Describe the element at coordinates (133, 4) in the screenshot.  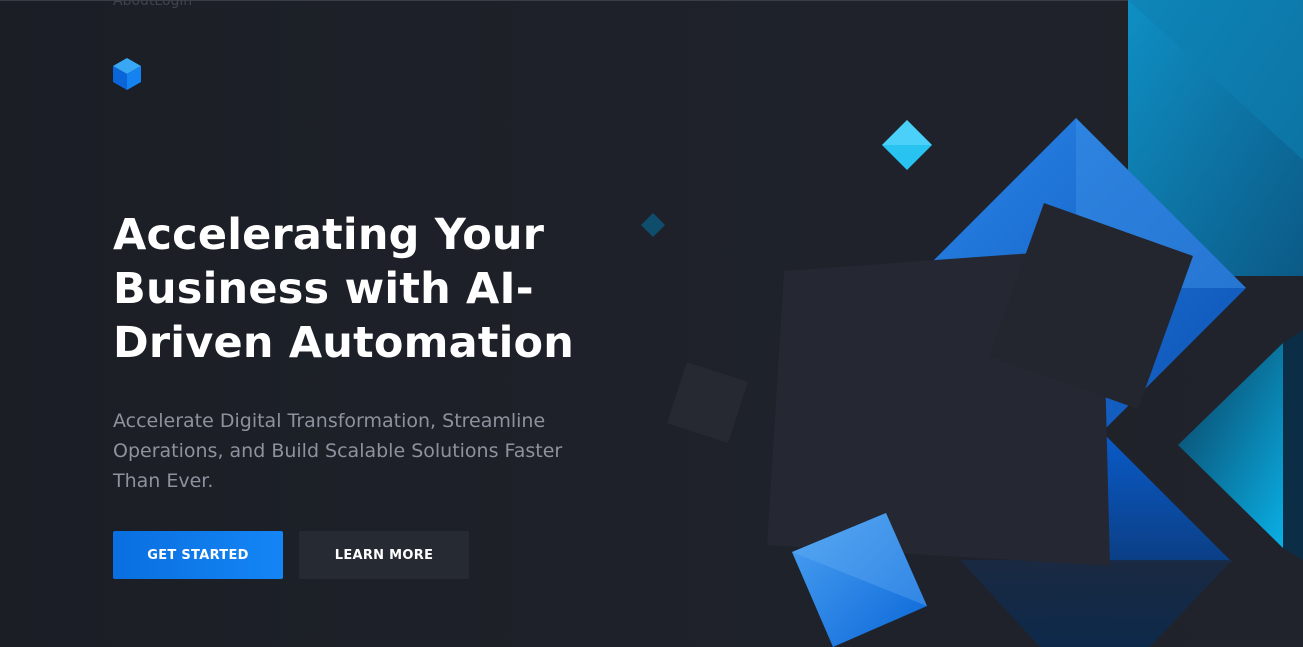
I see `nav-link-about: About` at that location.